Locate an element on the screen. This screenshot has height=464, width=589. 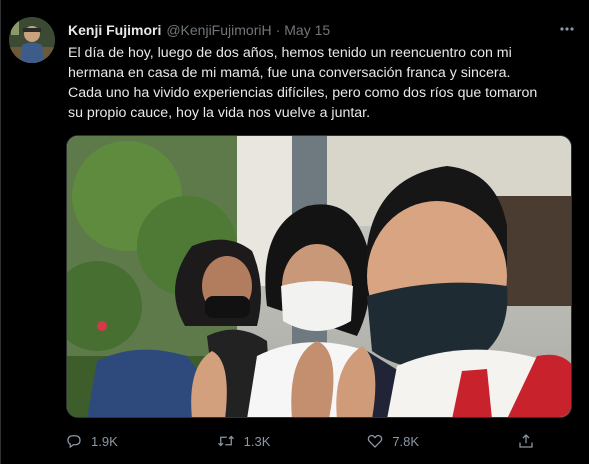
avatar-photo is located at coordinates (32, 40).